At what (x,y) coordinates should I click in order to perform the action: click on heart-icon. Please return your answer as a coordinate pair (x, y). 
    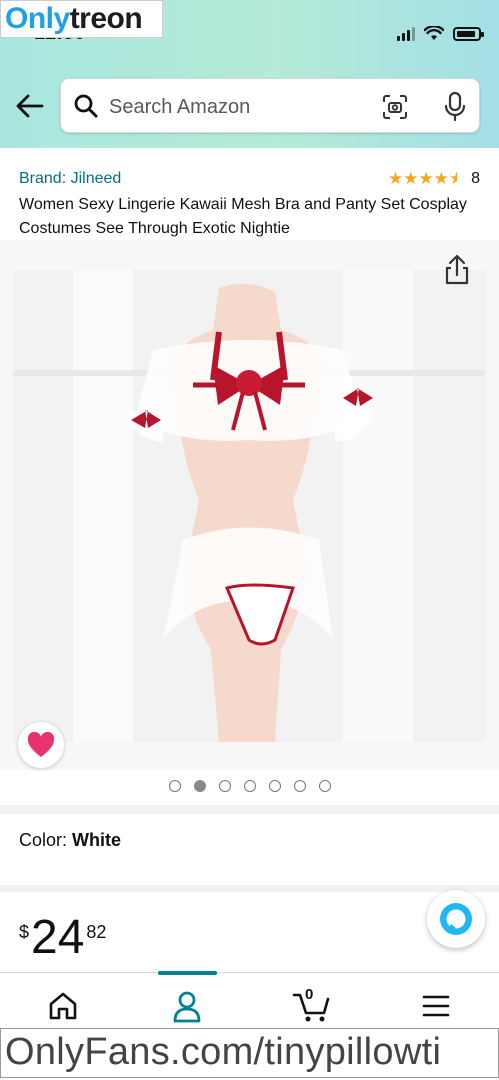
    Looking at the image, I should click on (41, 744).